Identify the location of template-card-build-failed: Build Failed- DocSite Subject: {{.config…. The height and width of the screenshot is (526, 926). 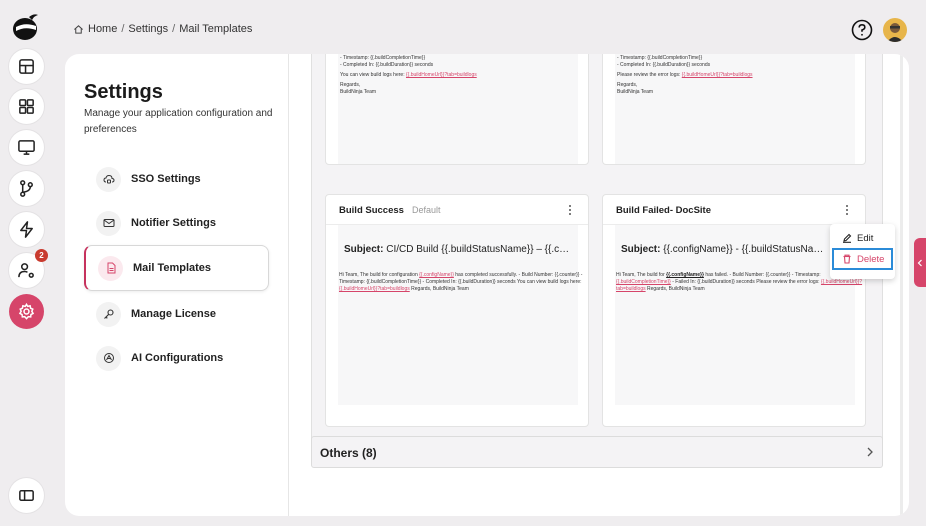
(734, 310).